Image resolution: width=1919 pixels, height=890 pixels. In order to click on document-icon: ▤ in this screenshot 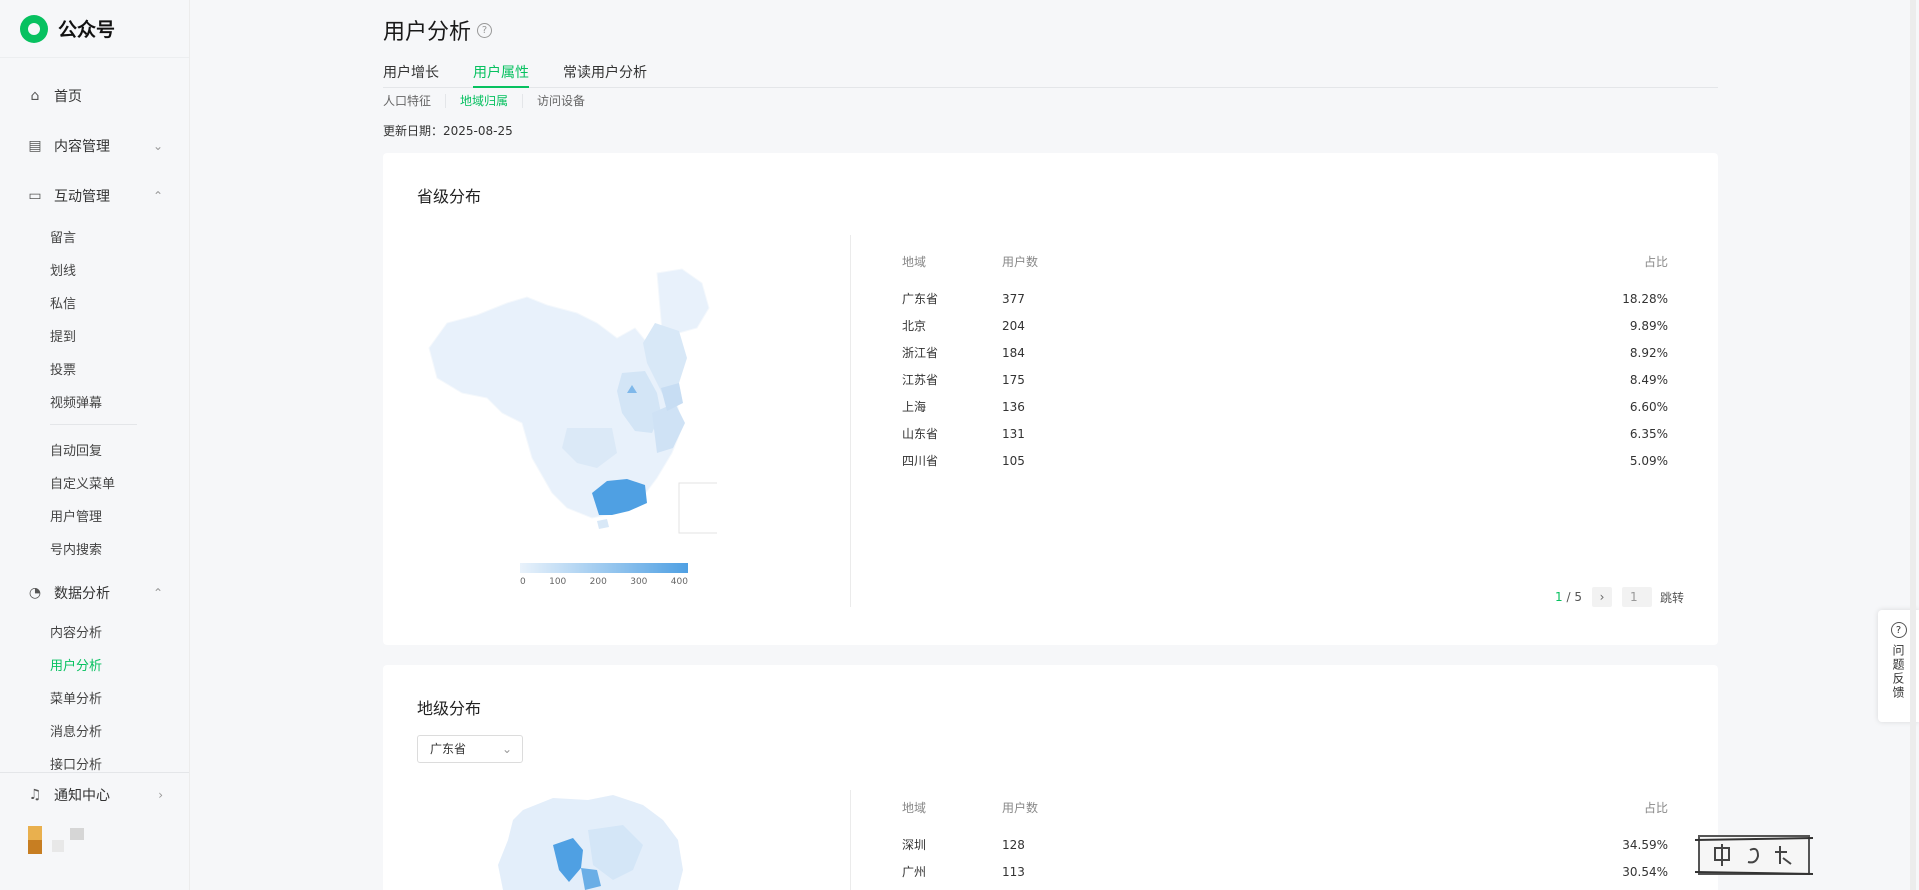, I will do `click(35, 146)`.